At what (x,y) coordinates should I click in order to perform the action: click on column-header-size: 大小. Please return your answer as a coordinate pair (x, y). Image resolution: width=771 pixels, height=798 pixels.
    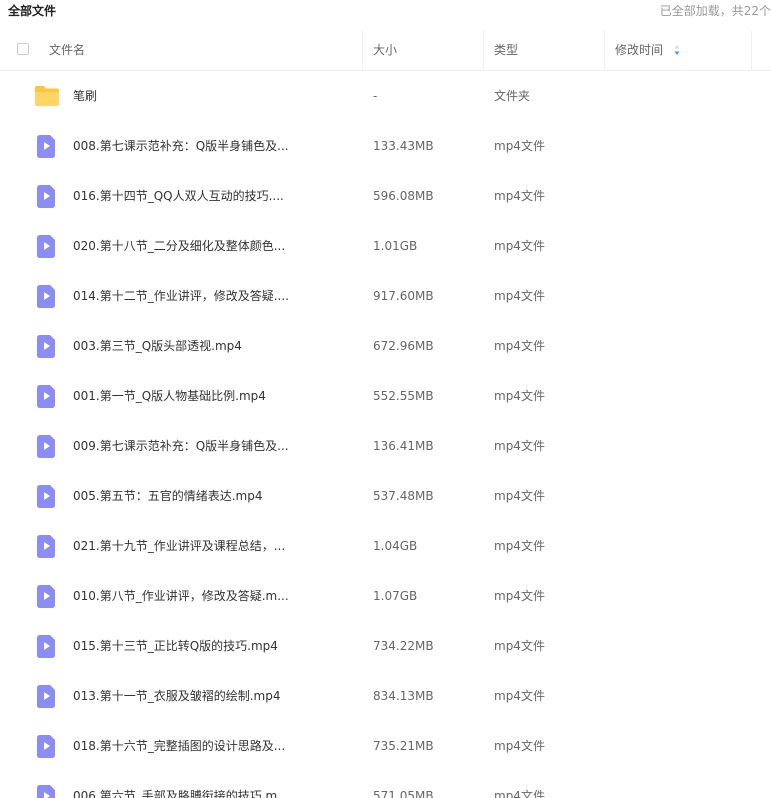
    Looking at the image, I should click on (385, 50).